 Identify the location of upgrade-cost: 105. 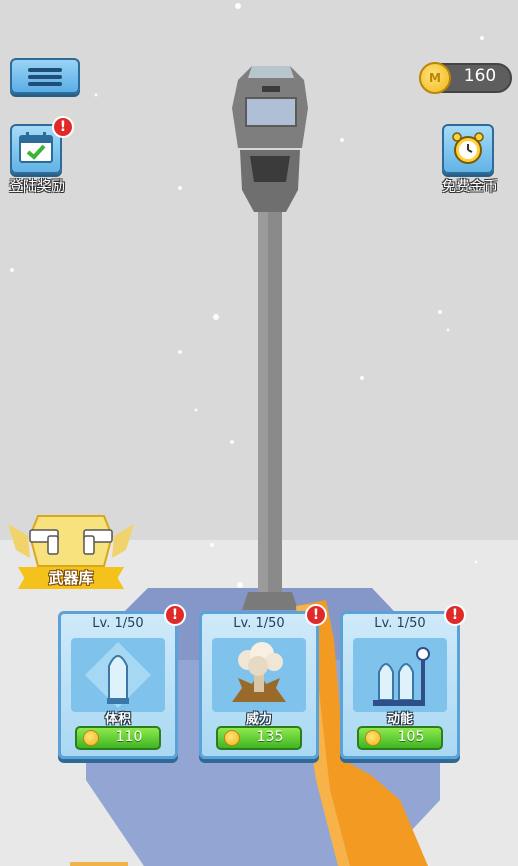
(411, 737).